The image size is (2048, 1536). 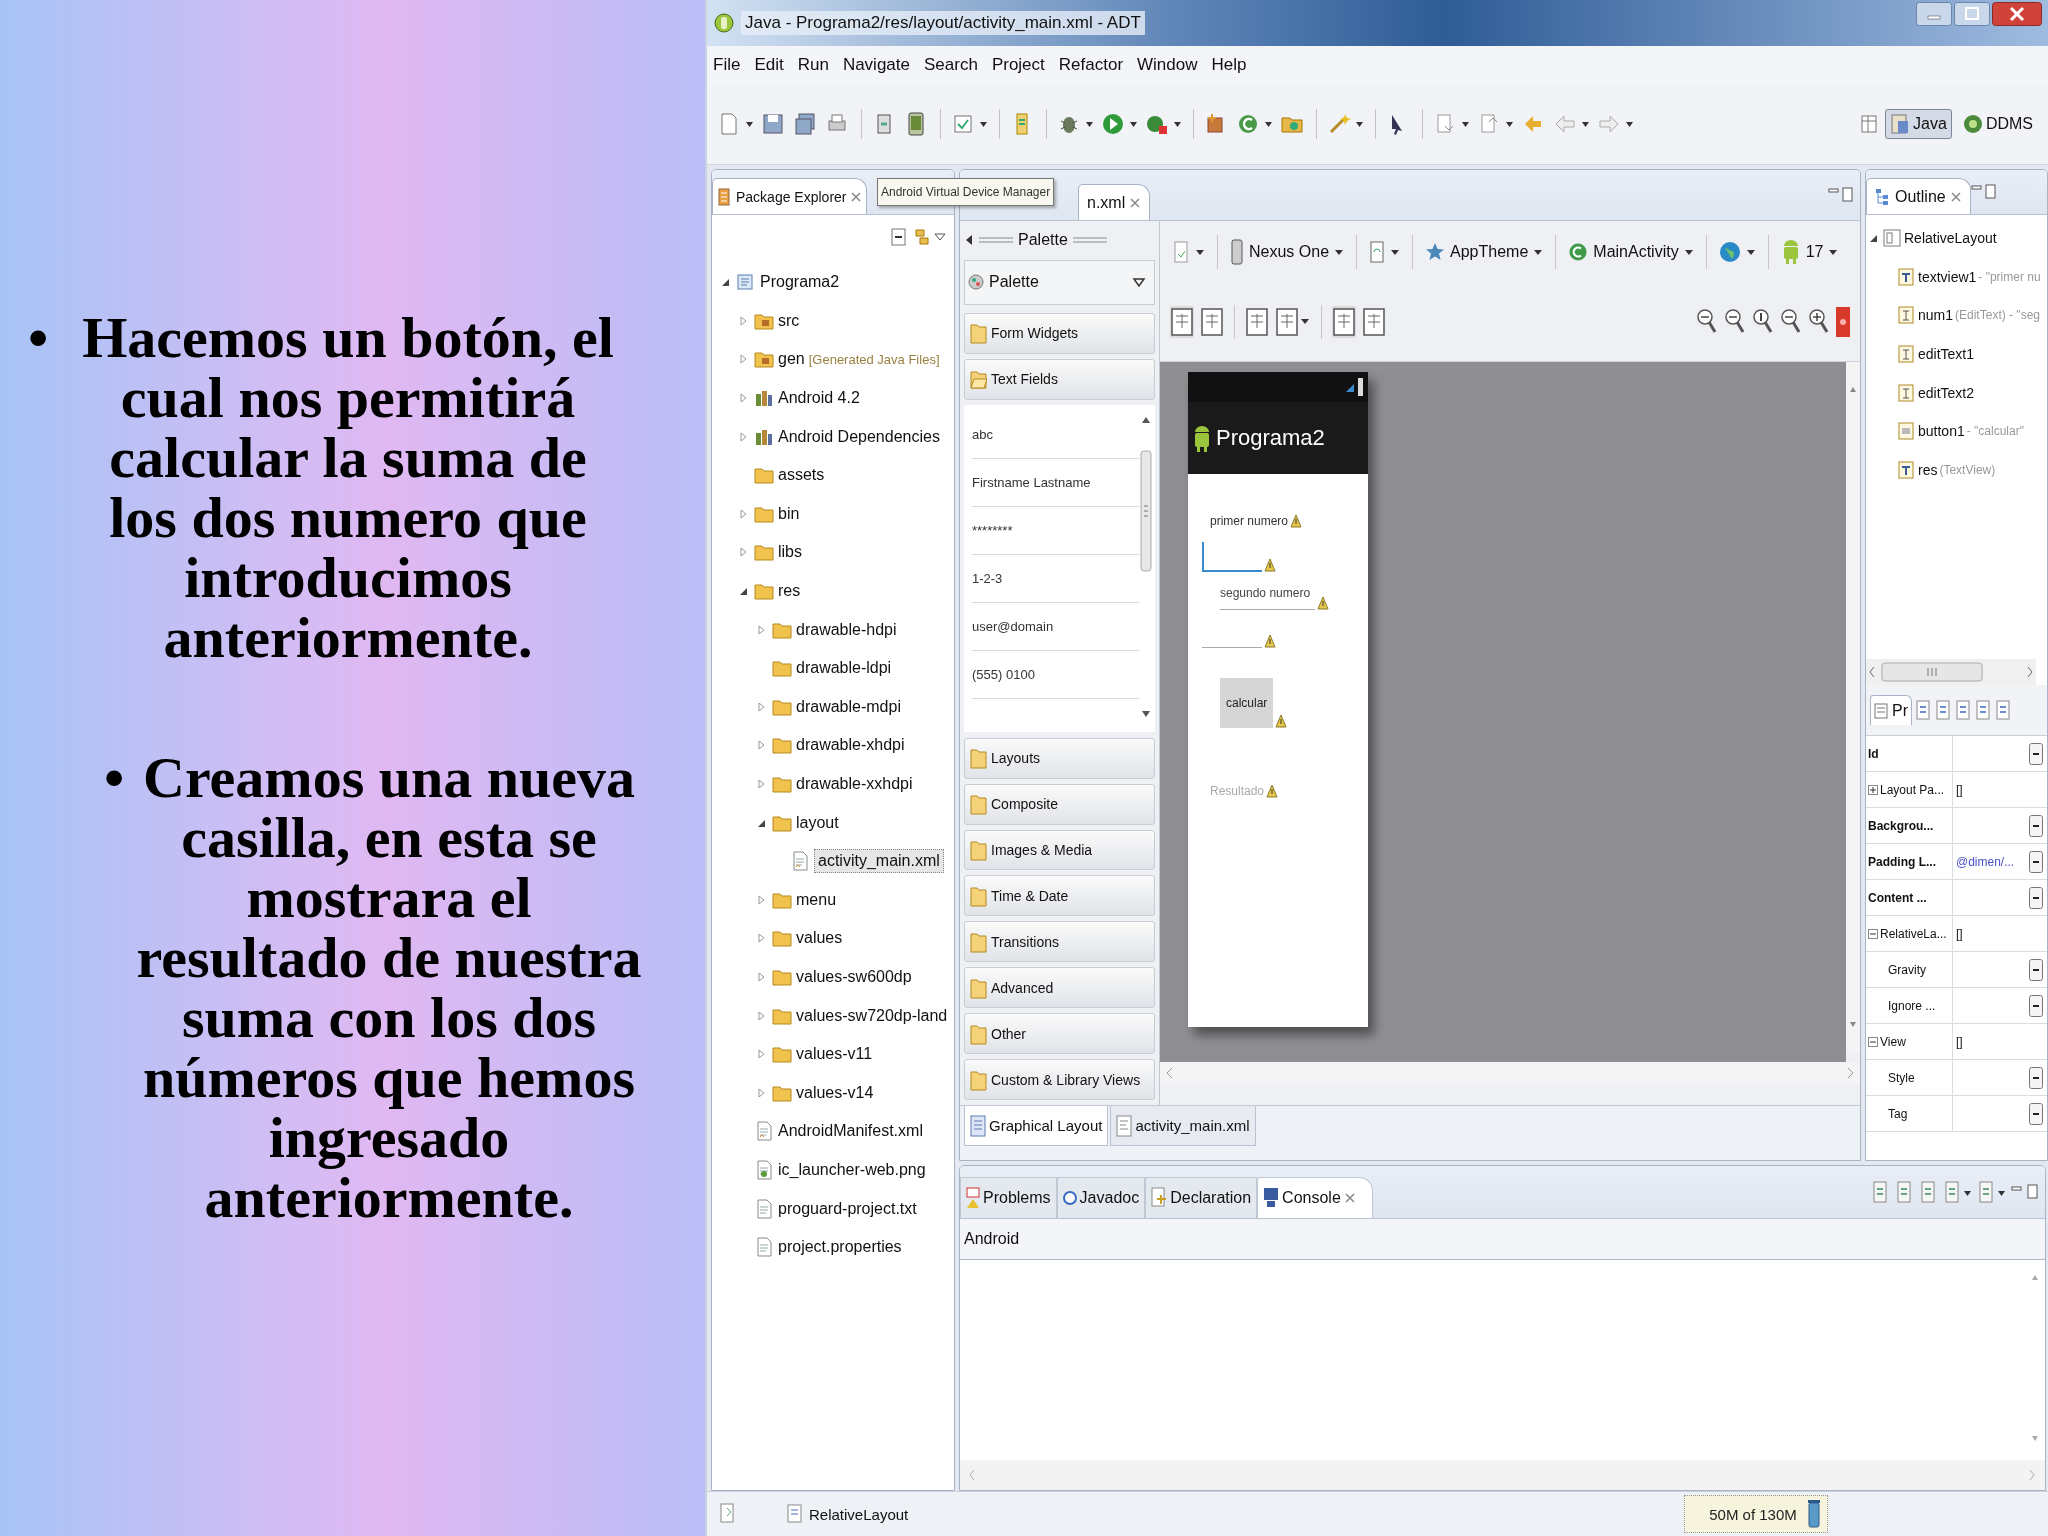 I want to click on memory-usage: 50M of 130M, so click(x=1753, y=1514).